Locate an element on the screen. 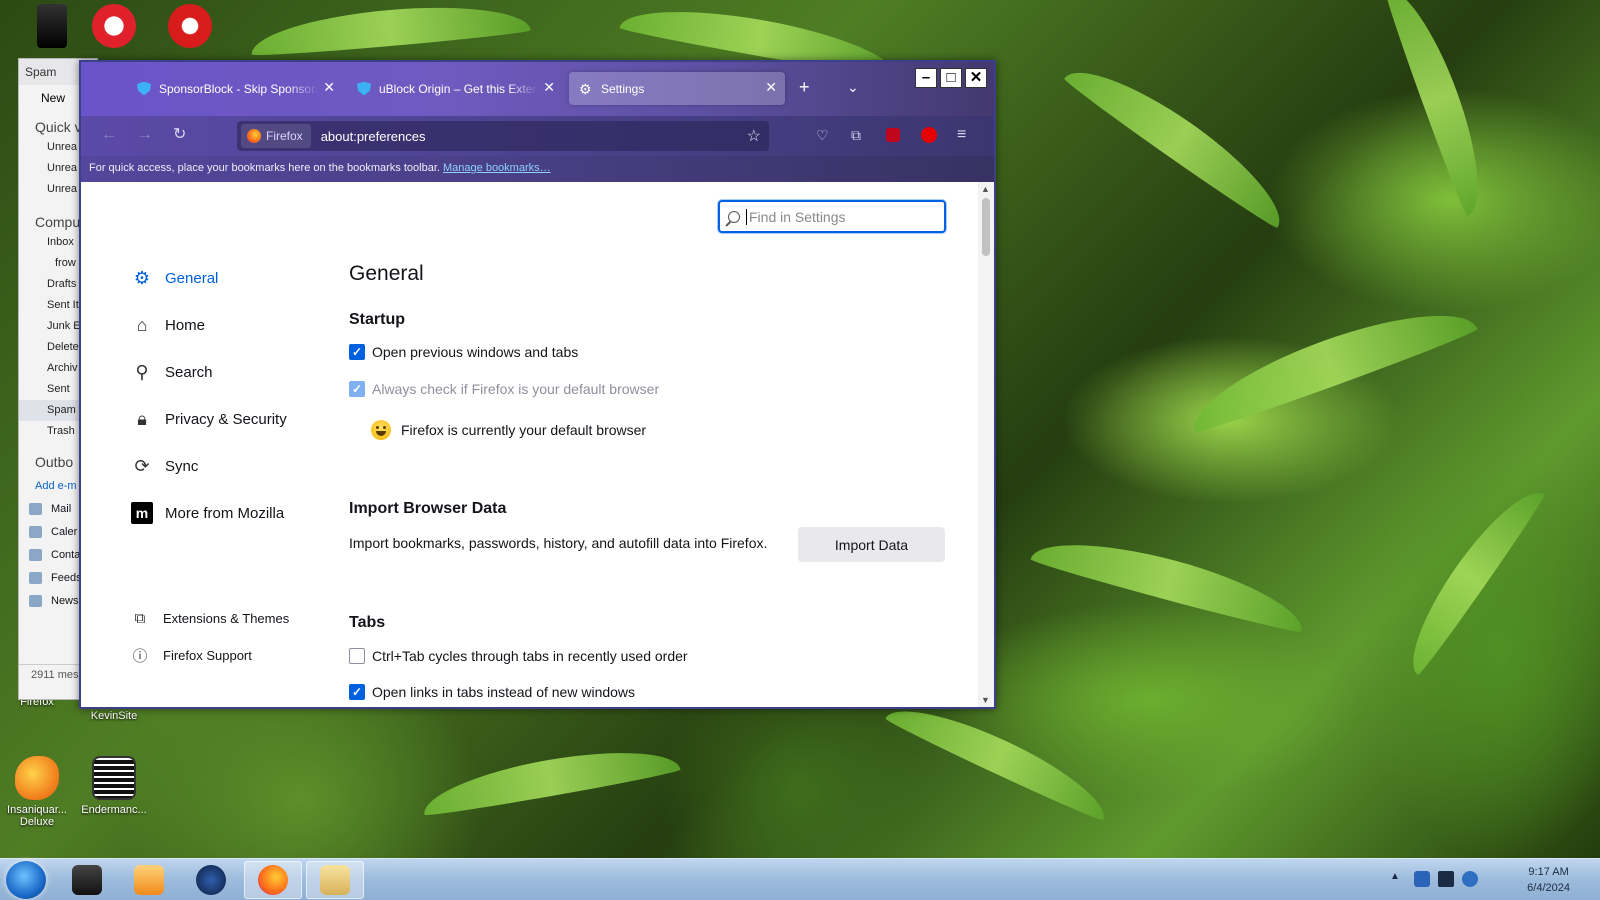 The height and width of the screenshot is (900, 1600). import-data-button: Import Data is located at coordinates (871, 544).